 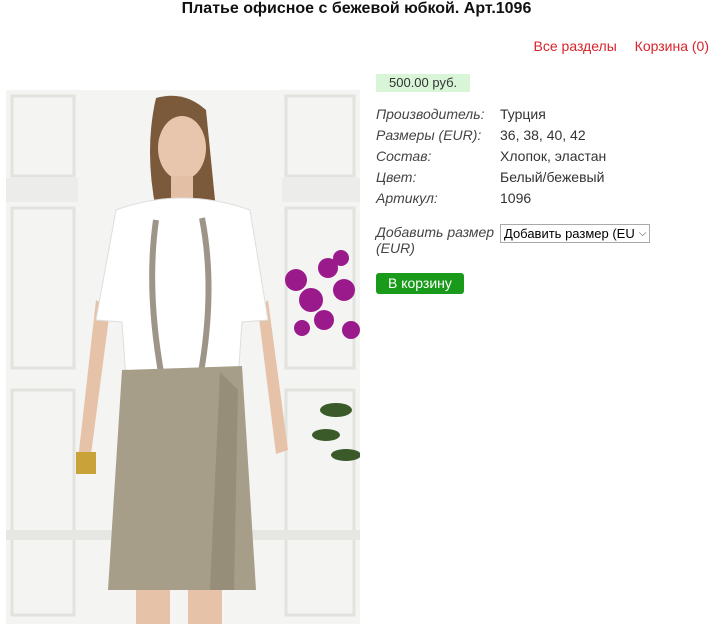 I want to click on property-label: Состав:, so click(x=404, y=156).